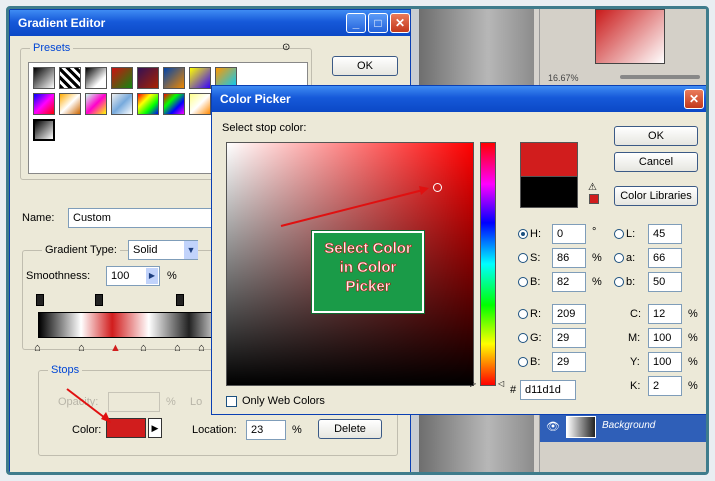  I want to click on annotation-callout: Select Color in Color Picker, so click(368, 272).